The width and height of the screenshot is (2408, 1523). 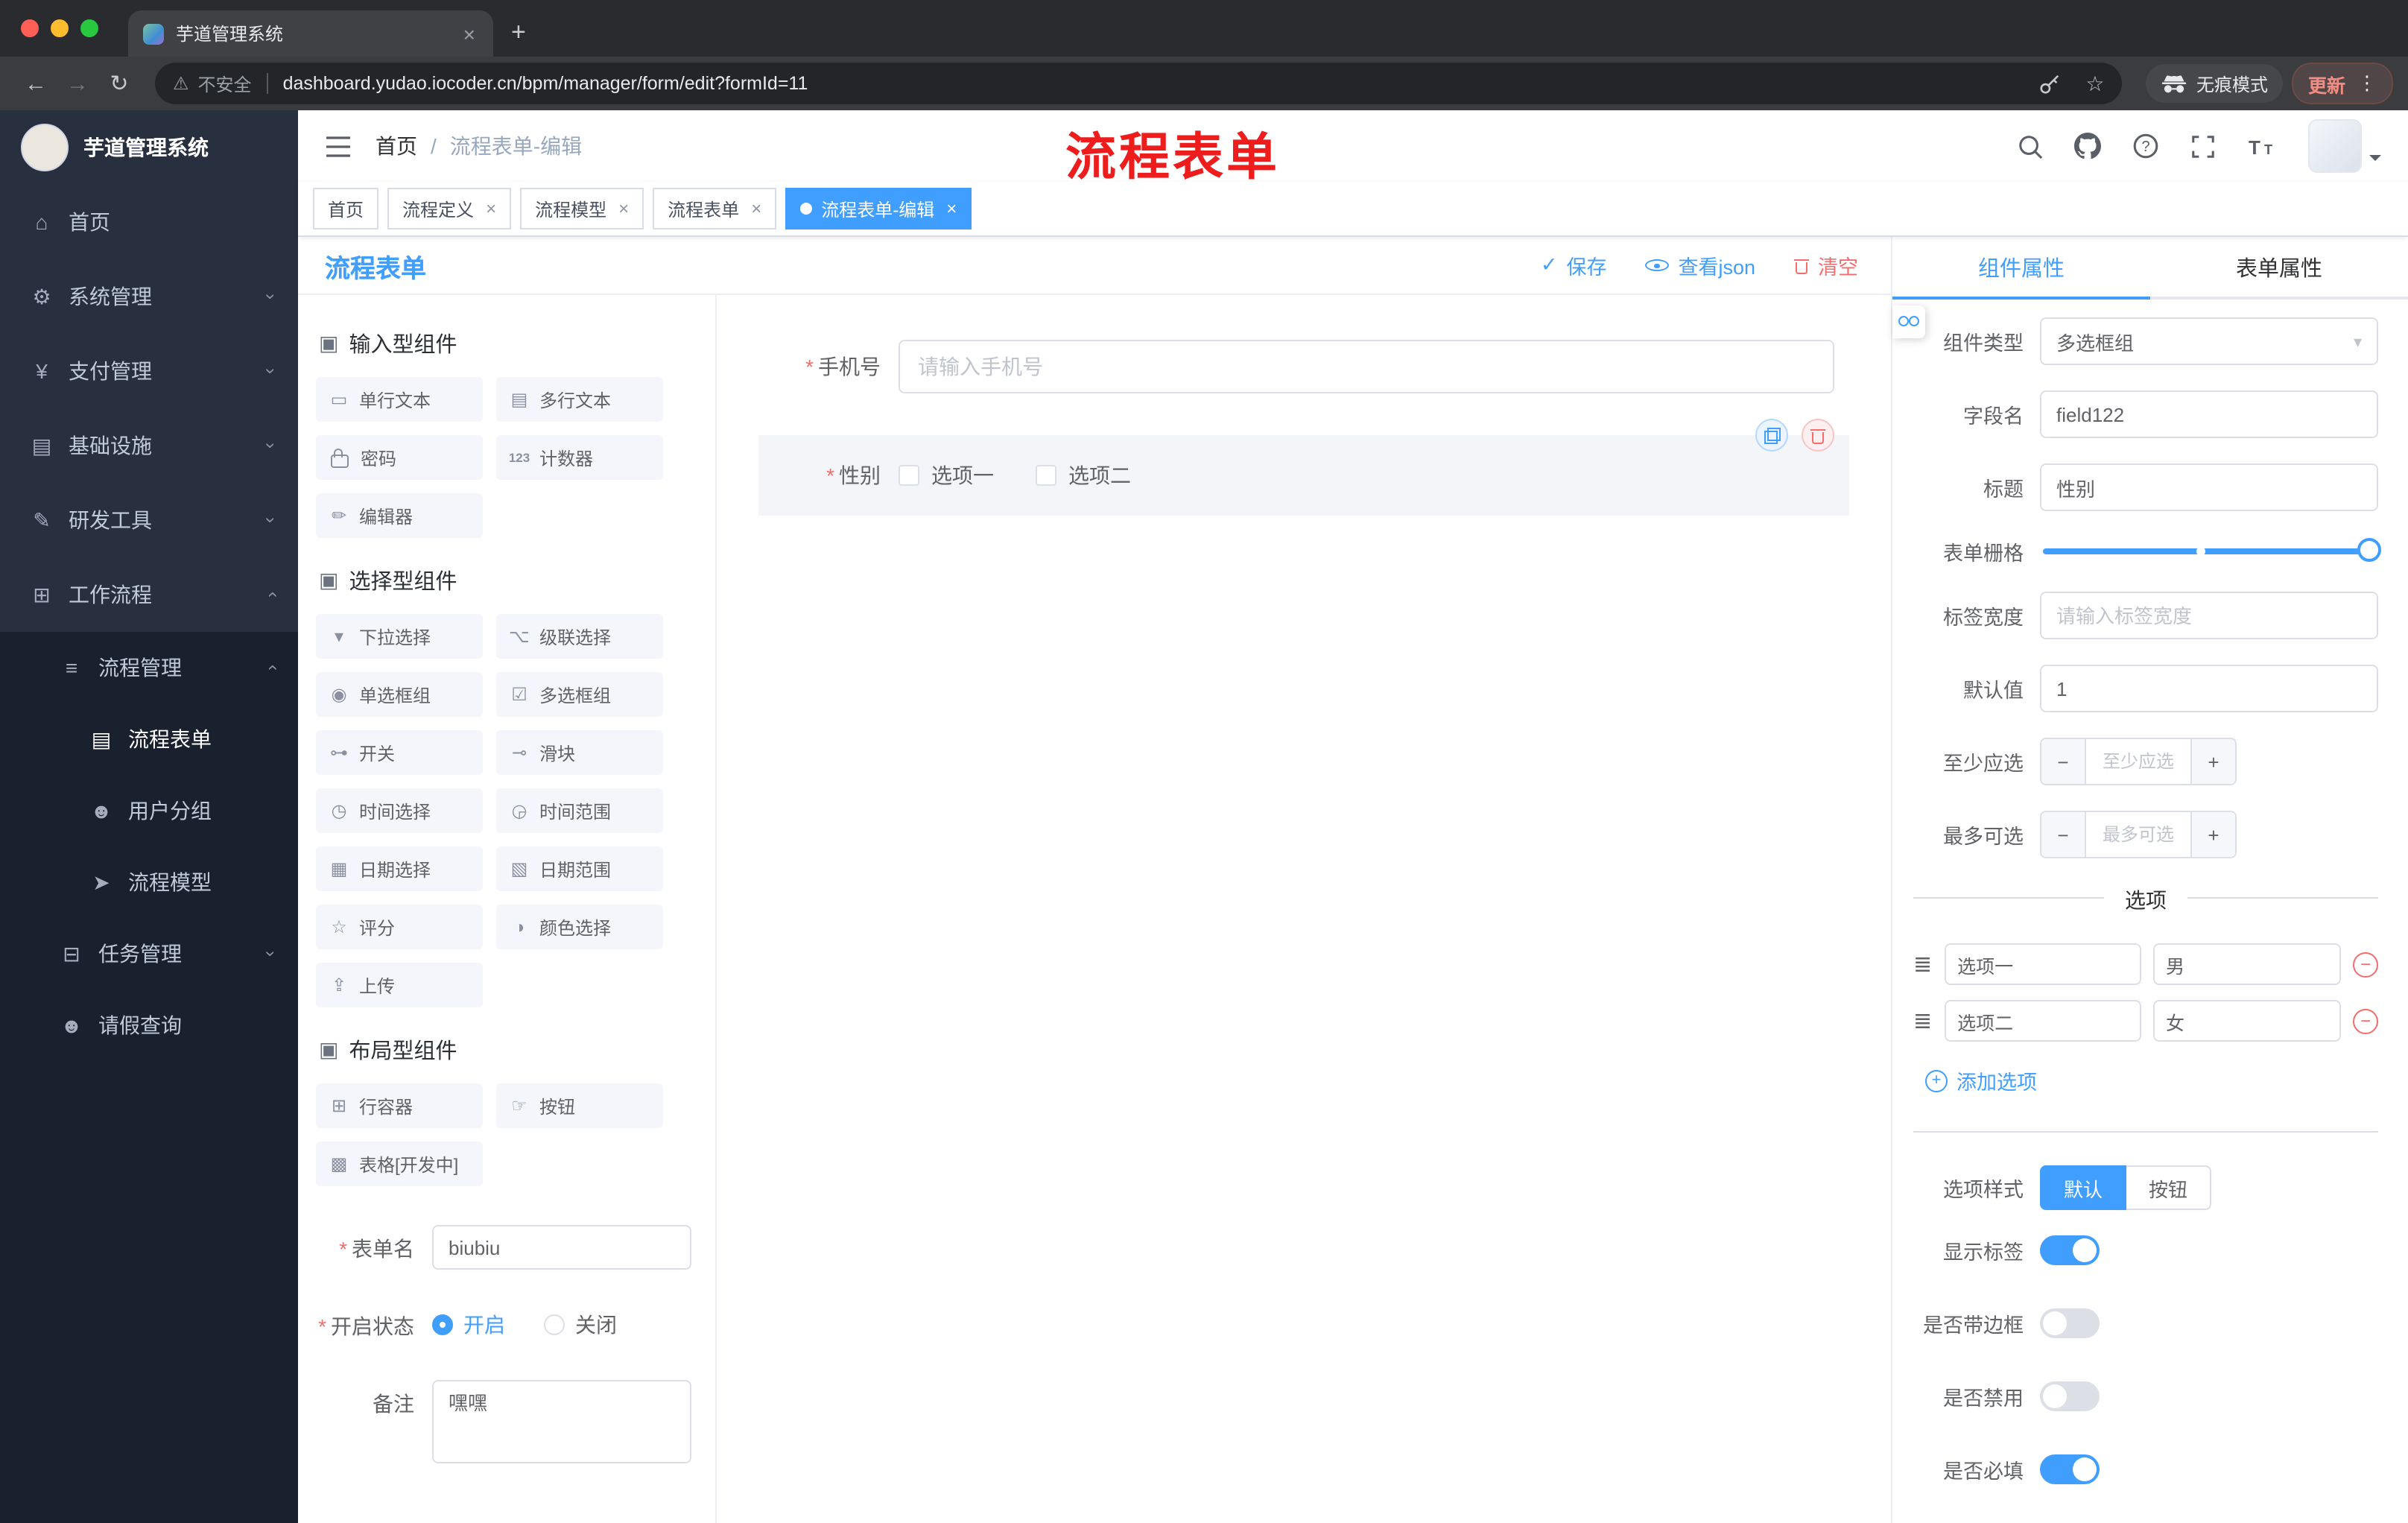 I want to click on show-label-switch, so click(x=2070, y=1250).